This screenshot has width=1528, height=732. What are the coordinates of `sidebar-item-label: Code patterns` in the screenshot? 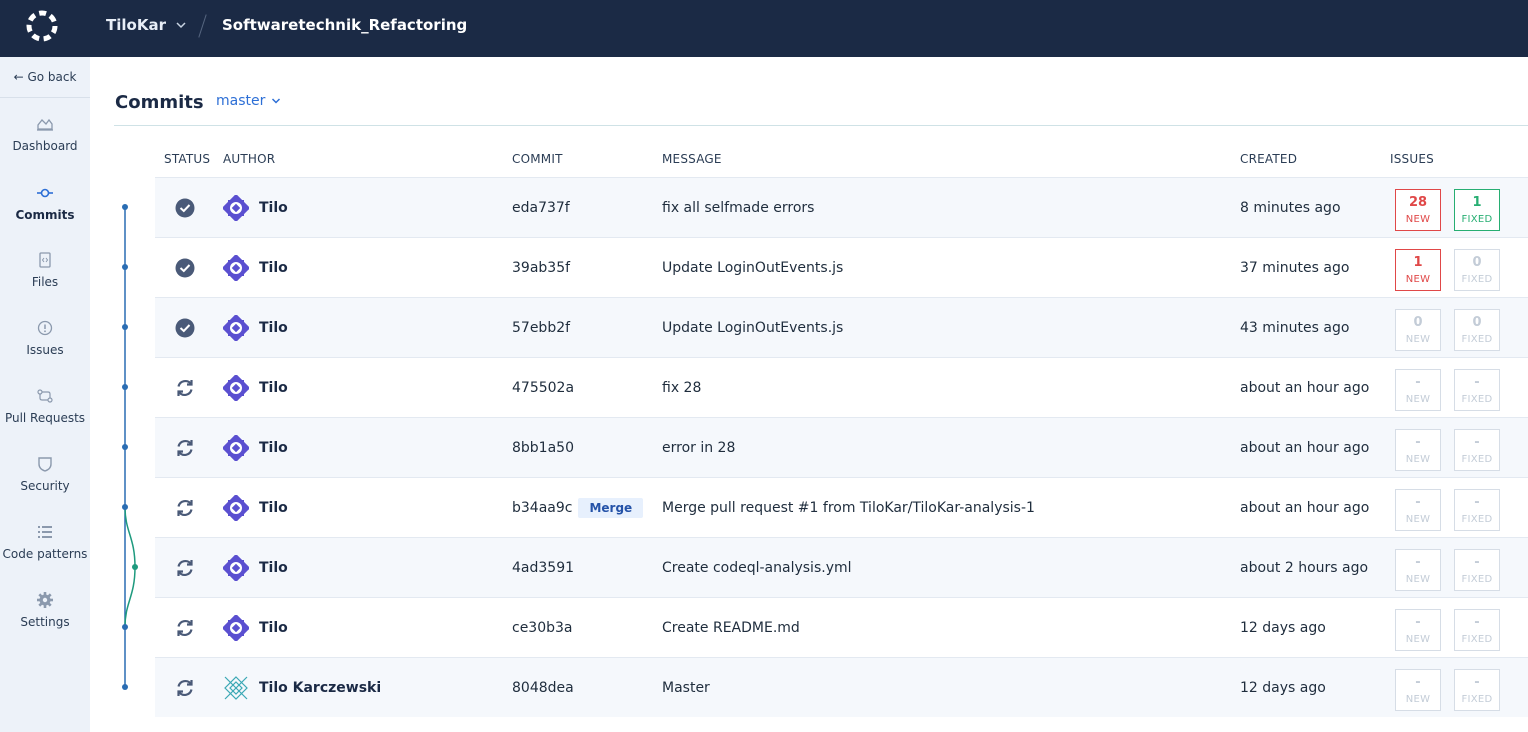 It's located at (45, 554).